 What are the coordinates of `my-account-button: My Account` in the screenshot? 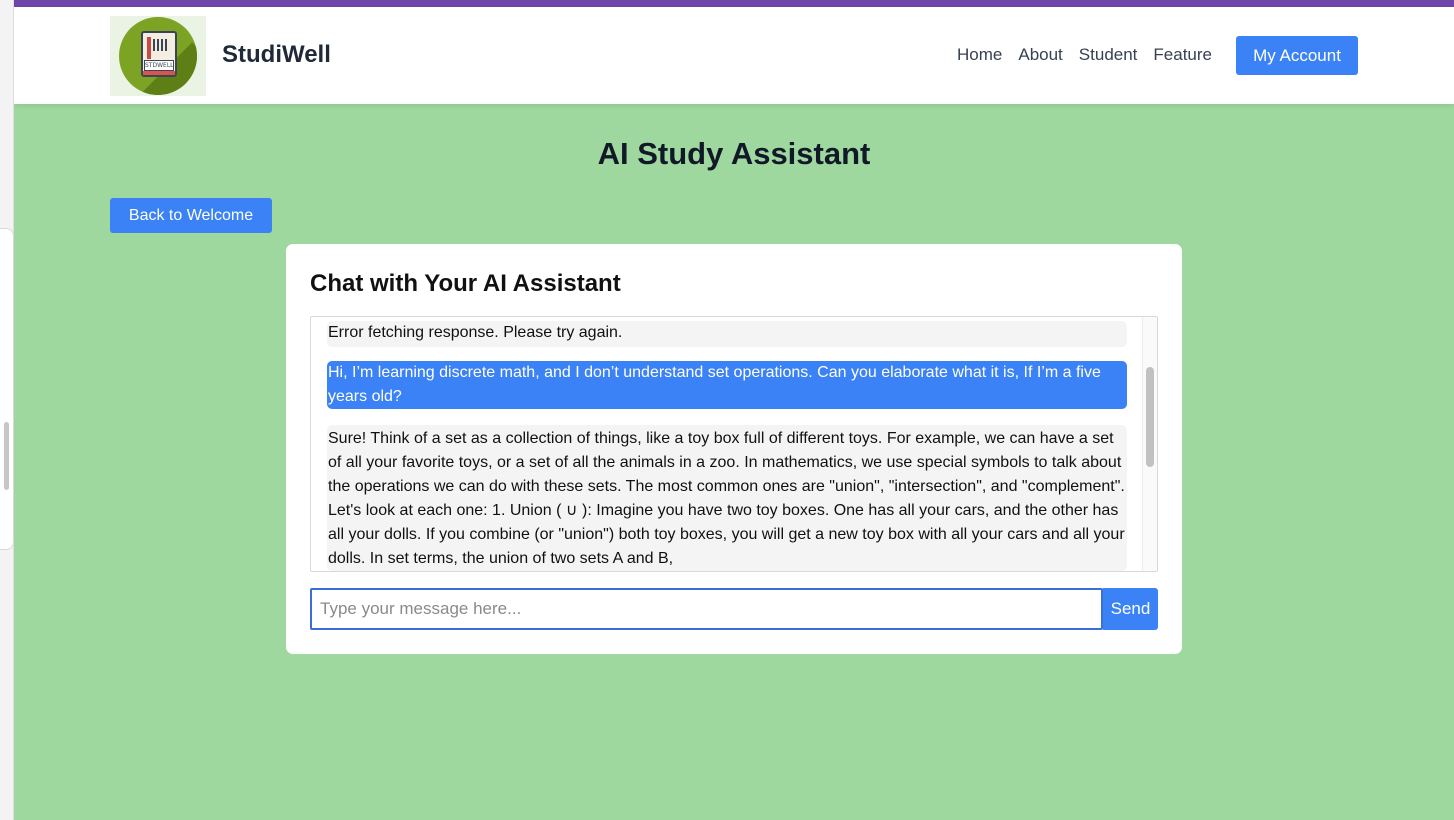 It's located at (1297, 55).